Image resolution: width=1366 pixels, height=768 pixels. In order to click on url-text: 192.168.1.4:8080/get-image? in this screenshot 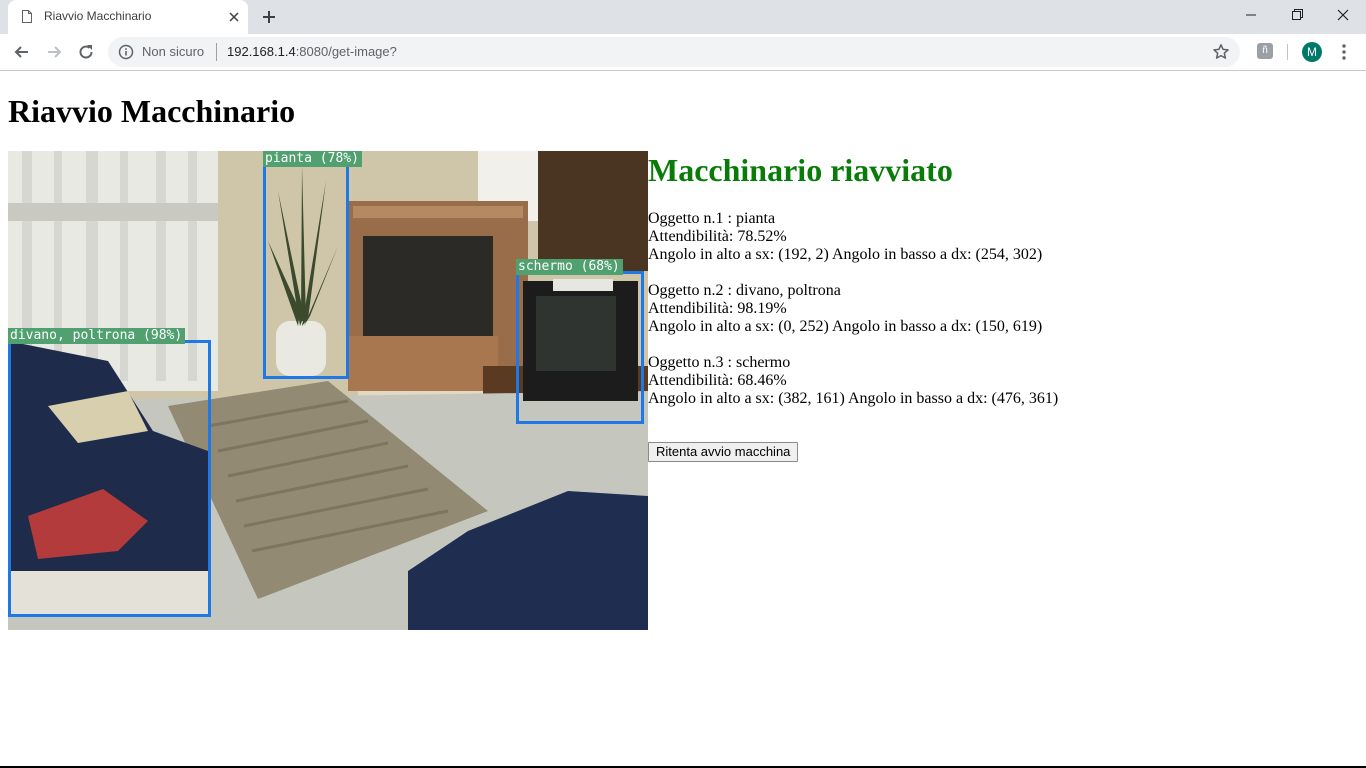, I will do `click(312, 51)`.